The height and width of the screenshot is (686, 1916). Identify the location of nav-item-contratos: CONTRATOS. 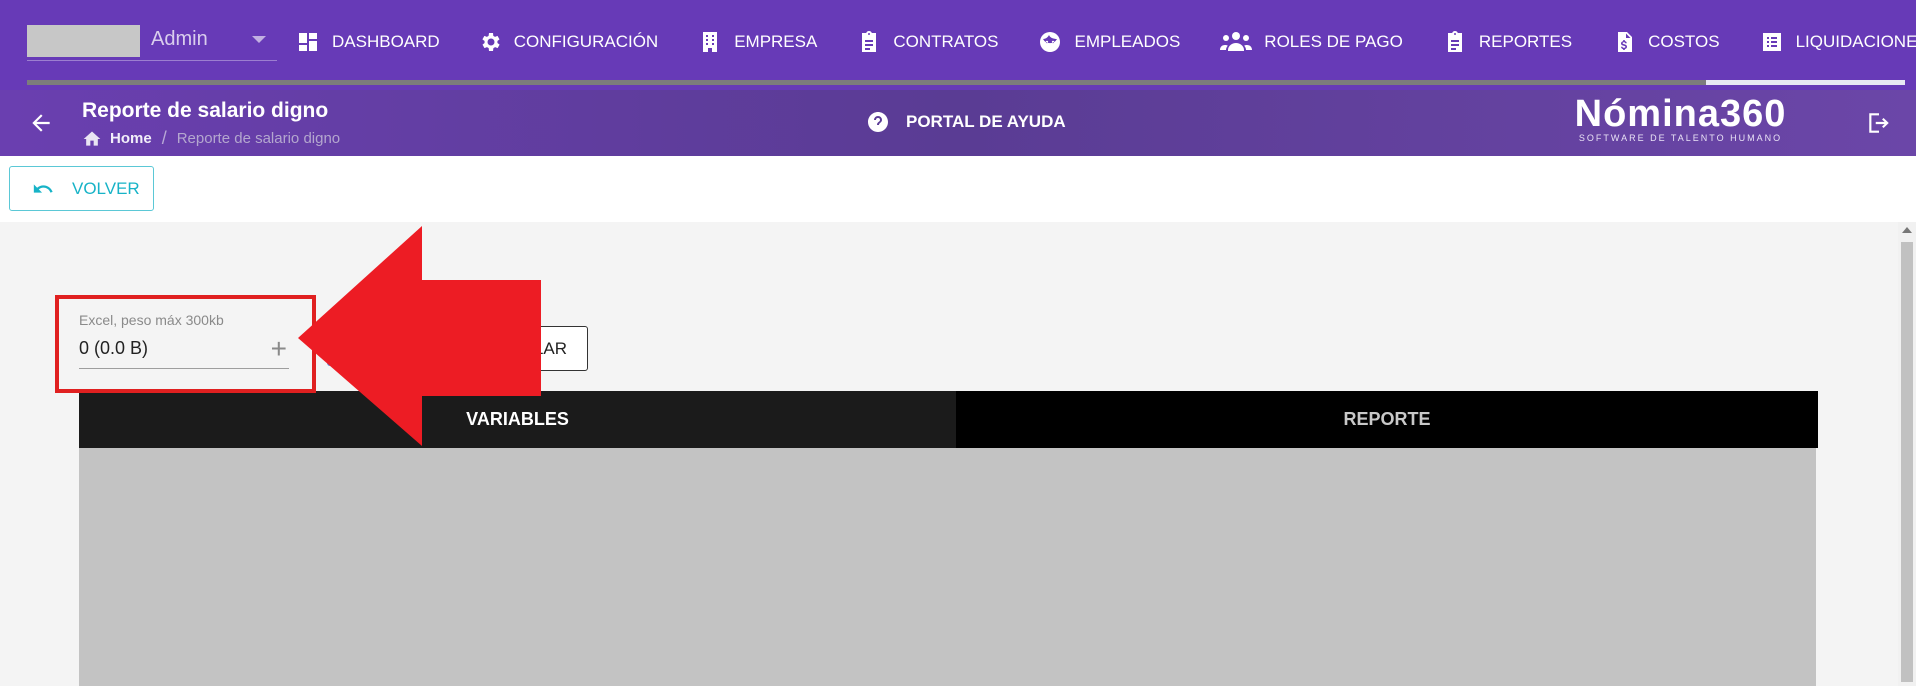
(927, 42).